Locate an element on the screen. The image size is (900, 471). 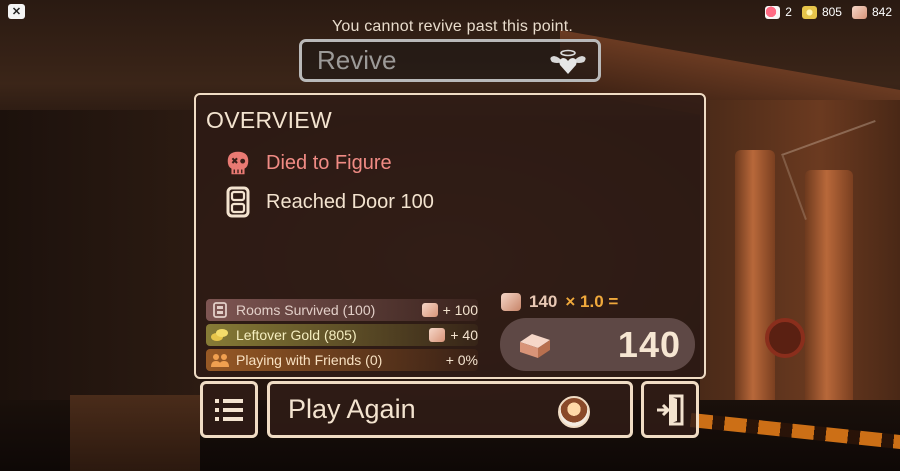
playing-with-friends-value-wrap: + 0% is located at coordinates (462, 360).